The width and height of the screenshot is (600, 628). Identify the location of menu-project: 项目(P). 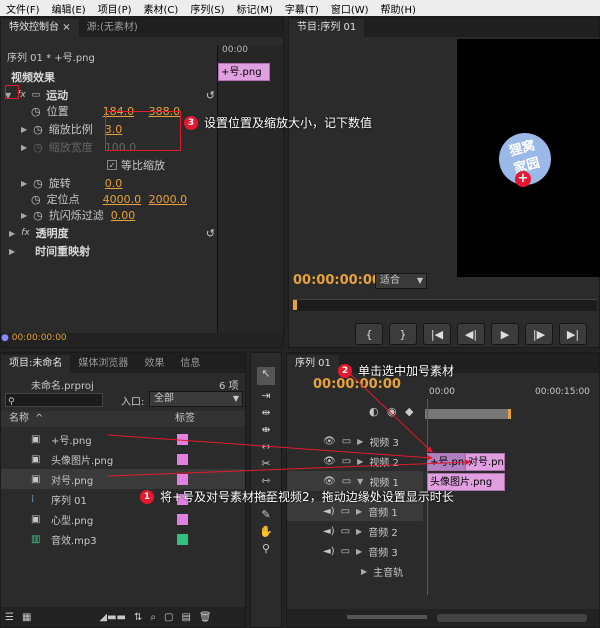
(115, 8).